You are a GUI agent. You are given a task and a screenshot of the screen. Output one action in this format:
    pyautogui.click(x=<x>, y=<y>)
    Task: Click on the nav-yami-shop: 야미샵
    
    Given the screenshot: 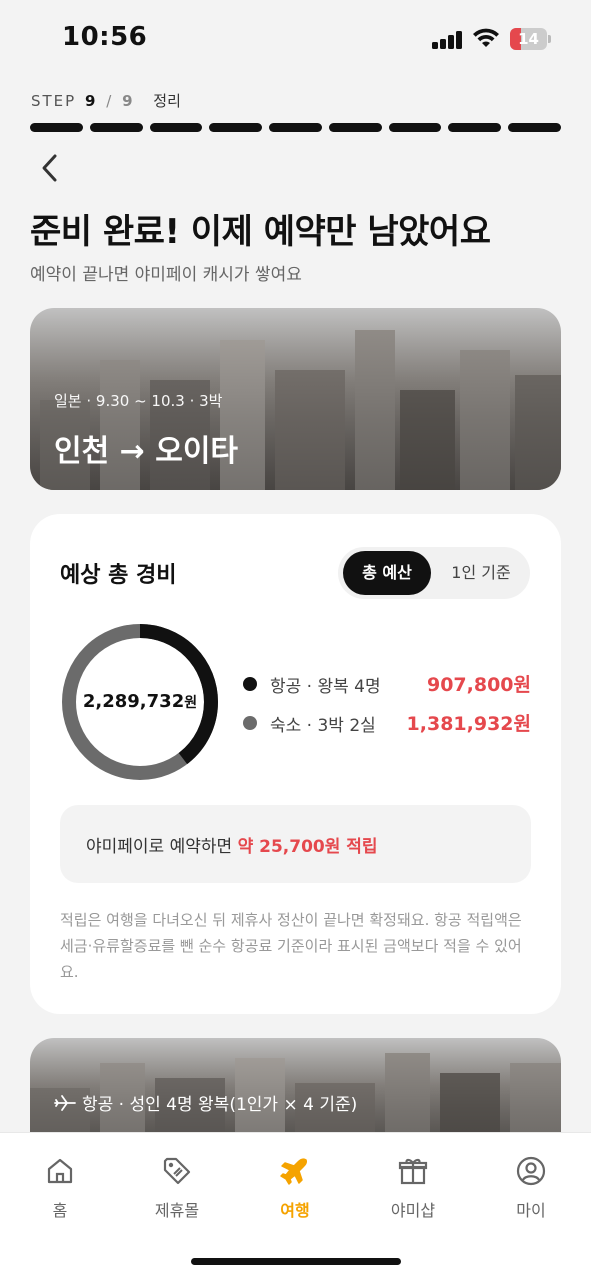 What is the action you would take?
    pyautogui.click(x=413, y=1190)
    